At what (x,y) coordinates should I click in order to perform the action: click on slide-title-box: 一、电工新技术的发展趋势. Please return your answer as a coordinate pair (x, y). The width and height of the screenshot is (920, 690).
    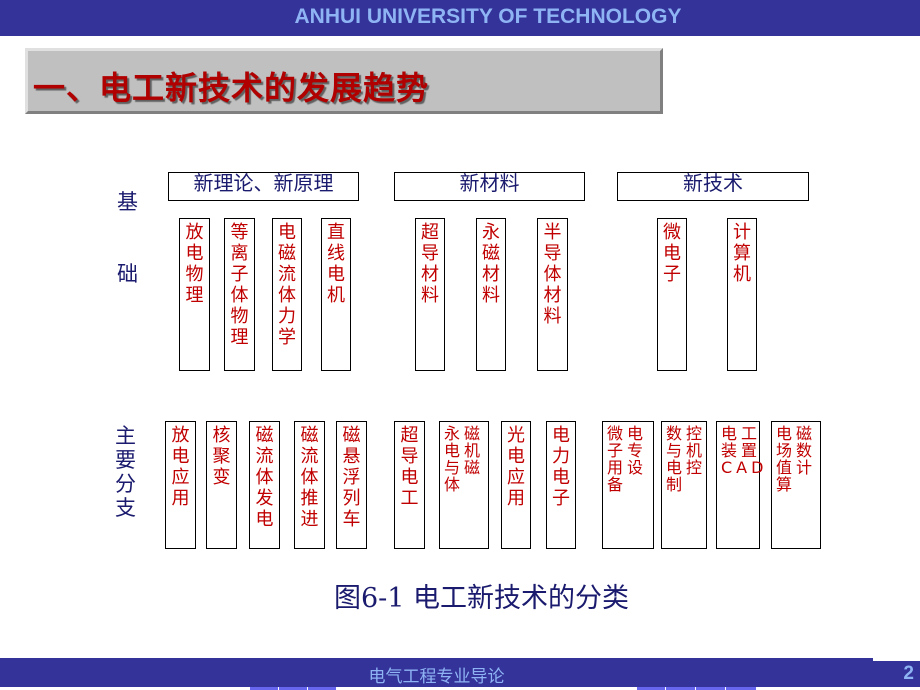
    Looking at the image, I should click on (344, 81).